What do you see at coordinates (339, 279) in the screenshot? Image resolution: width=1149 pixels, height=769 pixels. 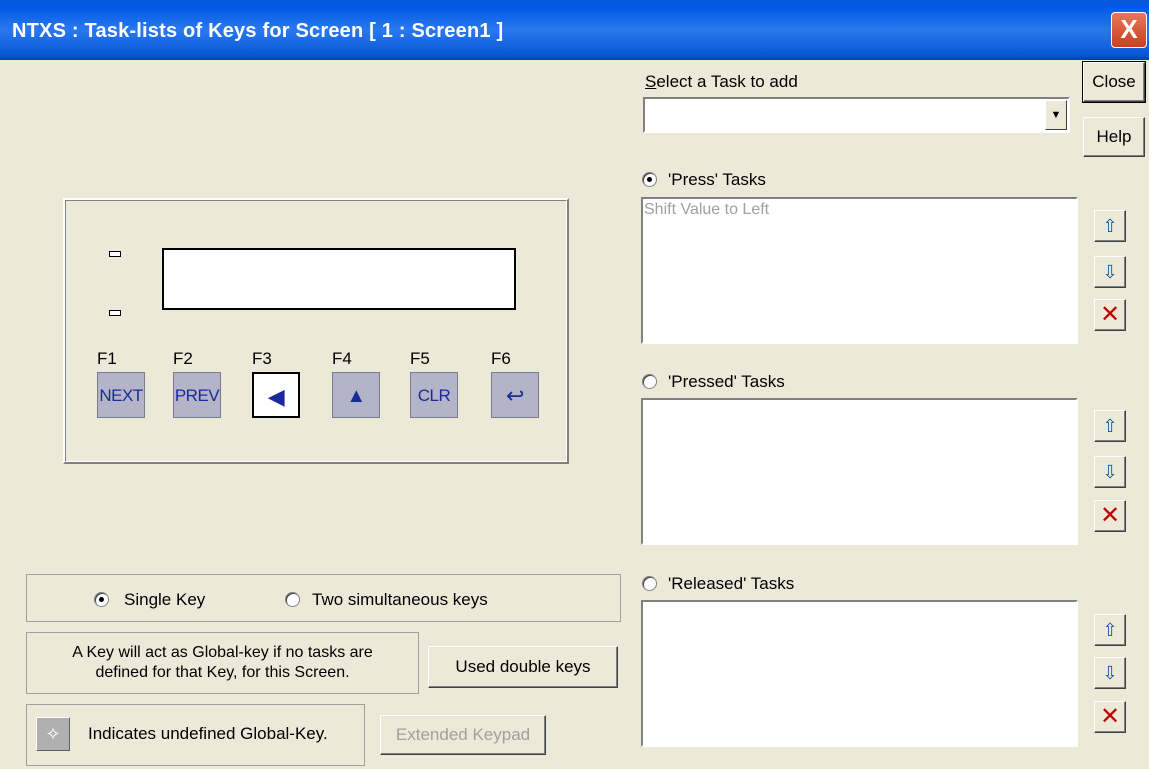 I see `lcd-display` at bounding box center [339, 279].